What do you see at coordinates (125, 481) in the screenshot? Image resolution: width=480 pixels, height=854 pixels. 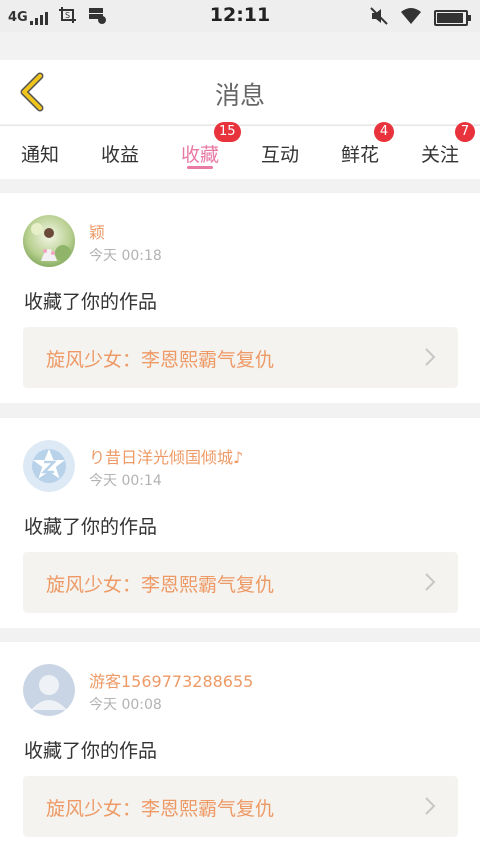 I see `timestamp: 今天 00:14` at bounding box center [125, 481].